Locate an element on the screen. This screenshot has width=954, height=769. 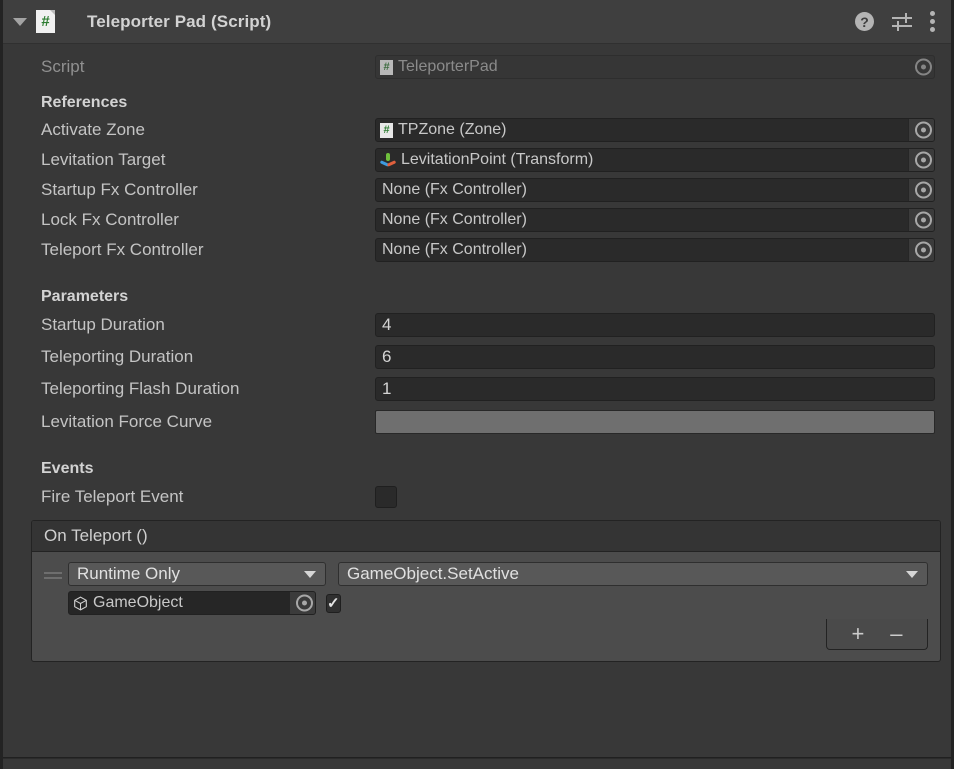
help-icon: ? is located at coordinates (864, 21).